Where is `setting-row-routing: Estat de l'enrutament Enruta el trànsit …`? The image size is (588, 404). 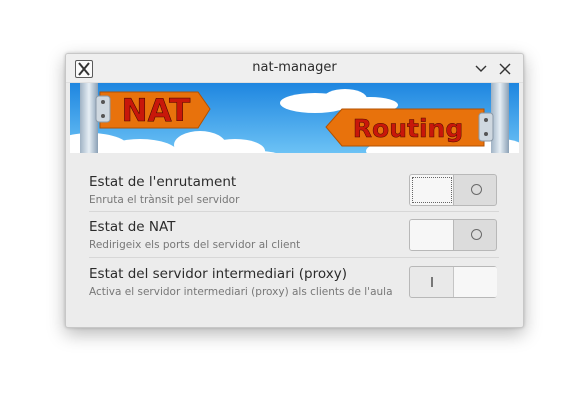 setting-row-routing: Estat de l'enrutament Enruta el trànsit … is located at coordinates (294, 192).